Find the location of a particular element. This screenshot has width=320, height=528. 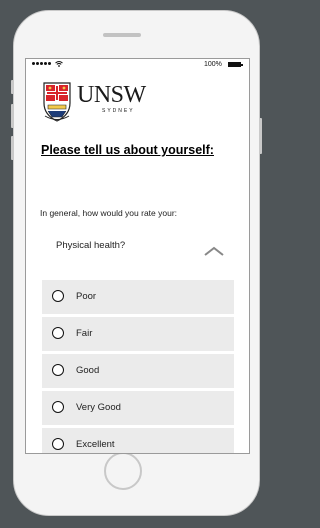

option-very-good: Very Good is located at coordinates (138, 408).